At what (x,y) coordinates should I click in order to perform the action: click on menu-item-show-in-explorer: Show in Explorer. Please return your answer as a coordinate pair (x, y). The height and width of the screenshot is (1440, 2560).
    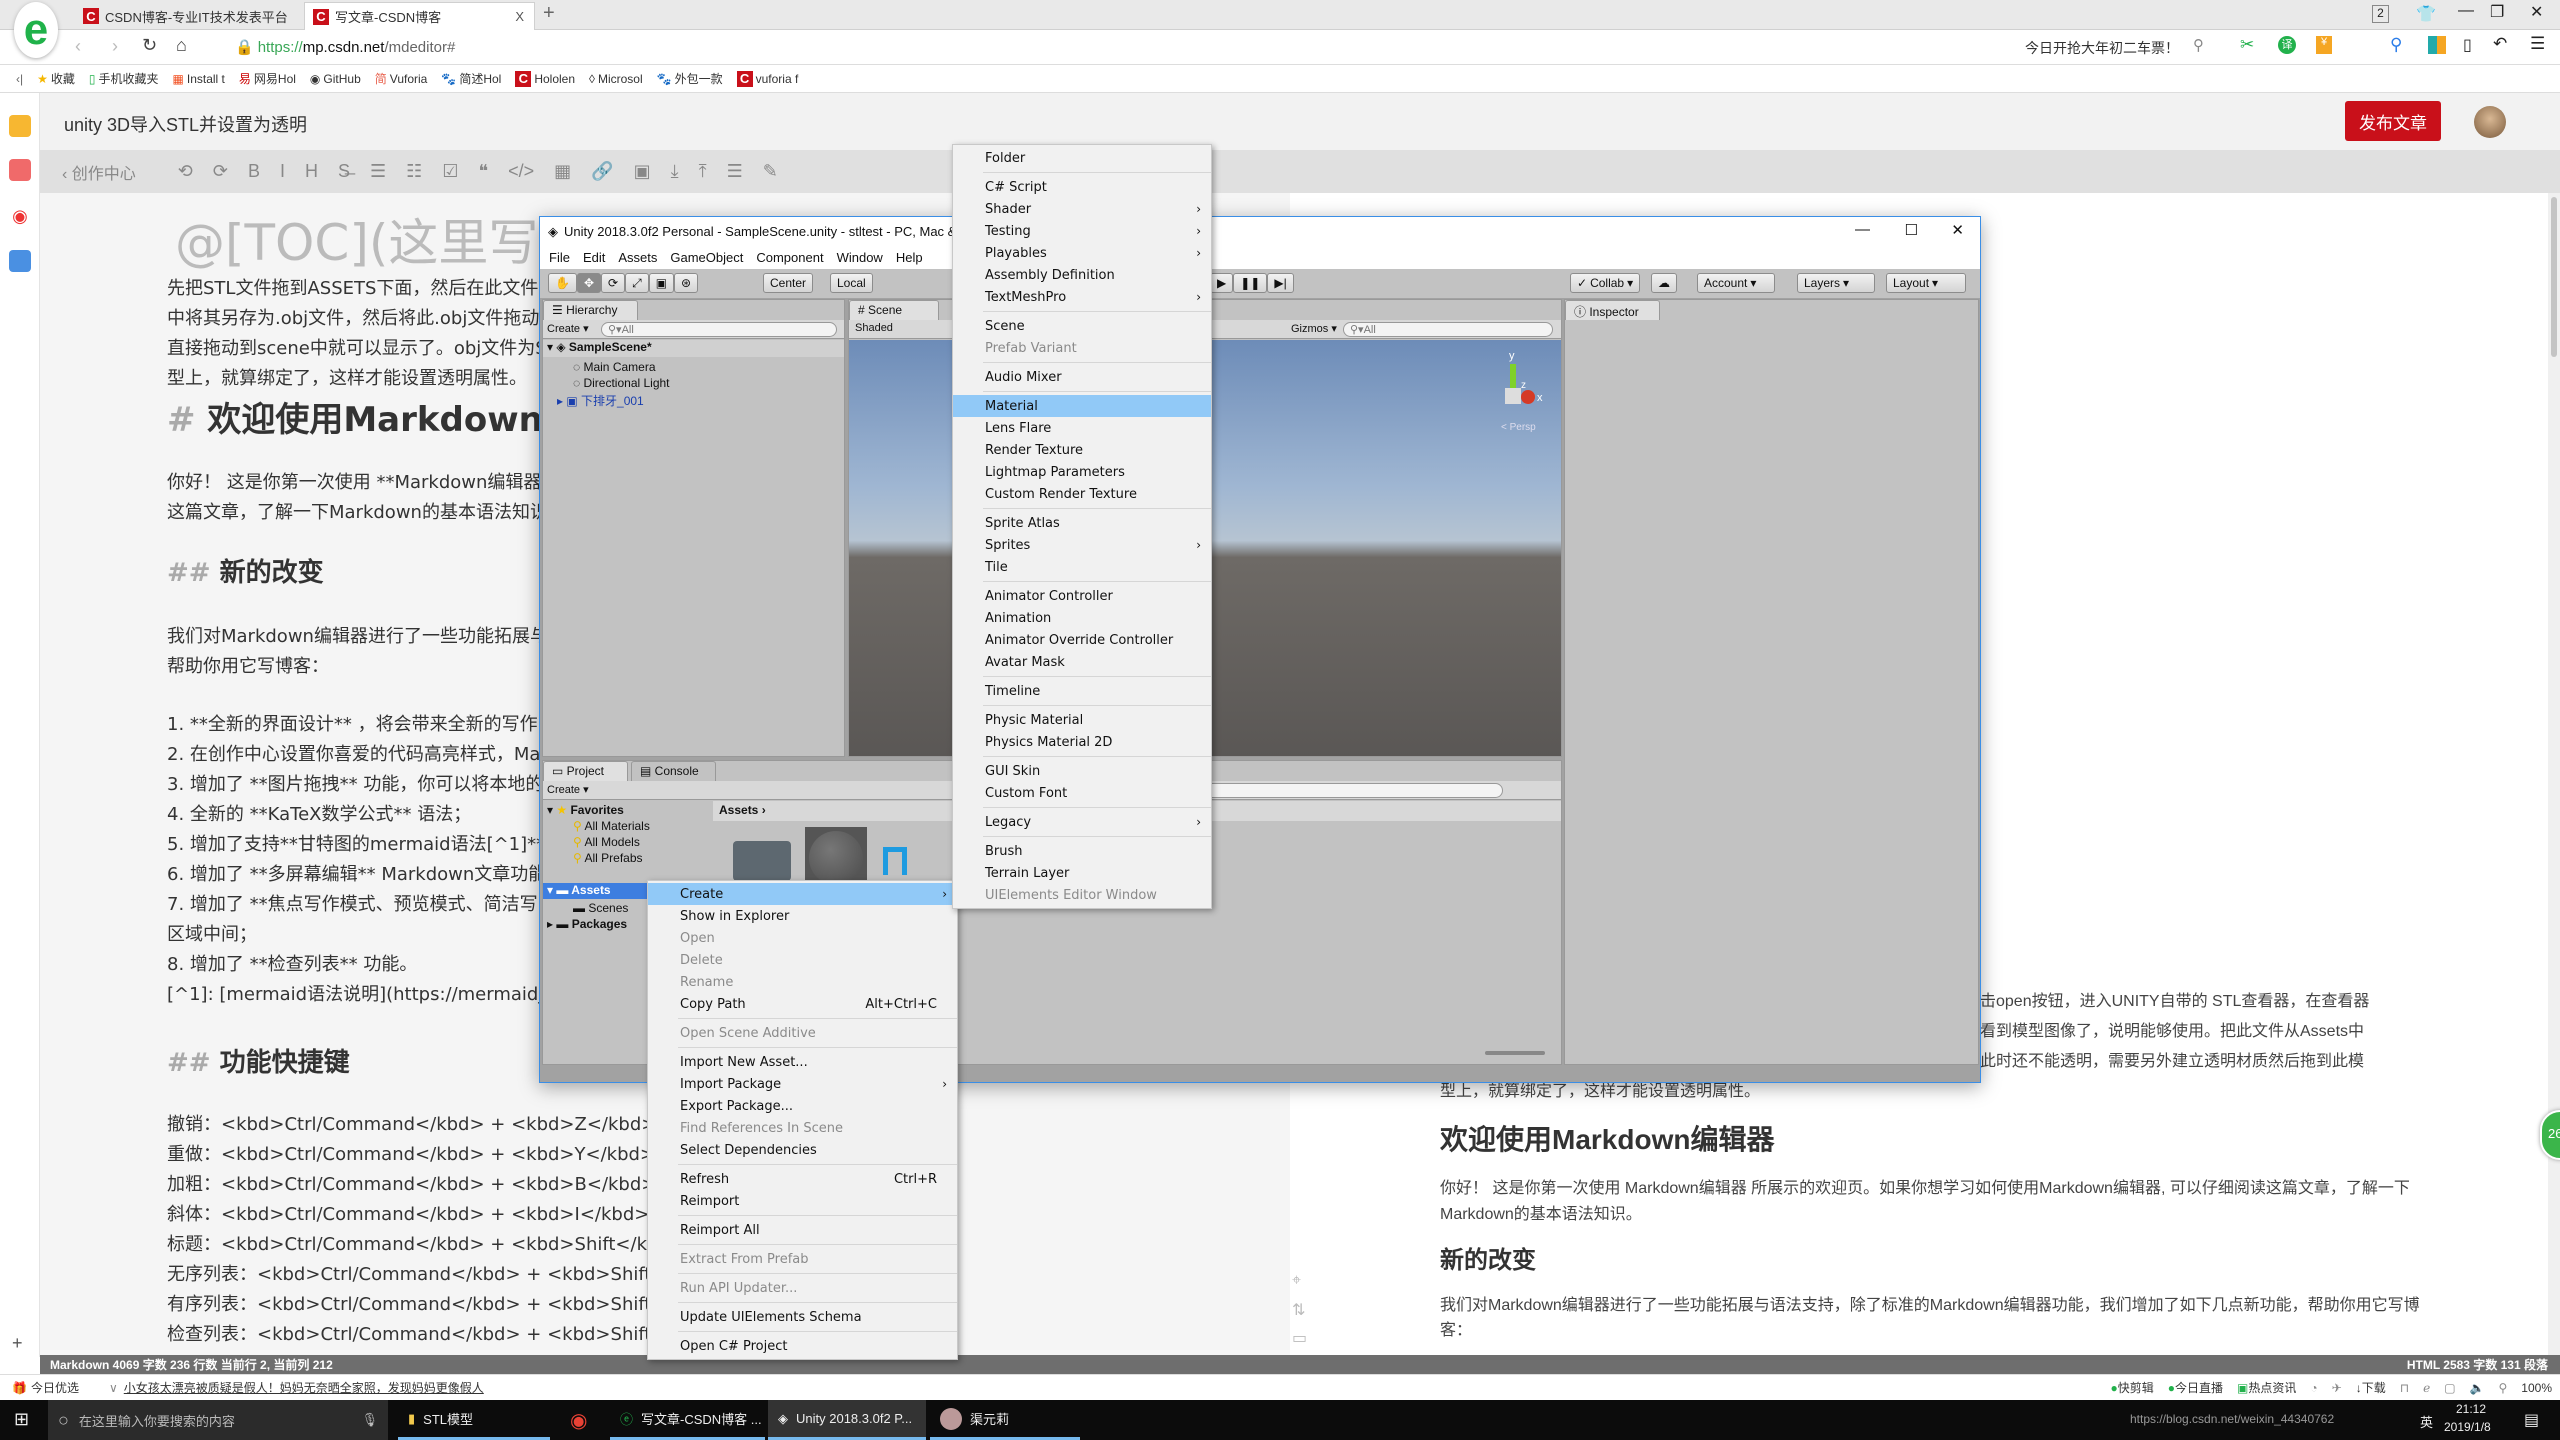
    Looking at the image, I should click on (802, 916).